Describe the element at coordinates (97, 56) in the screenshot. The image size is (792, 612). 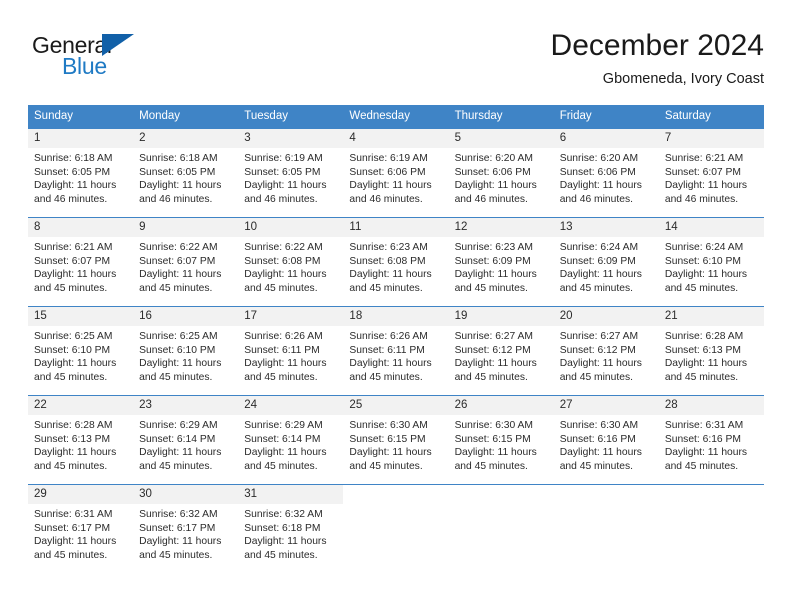
I see `general-blue-logo: General Blue` at that location.